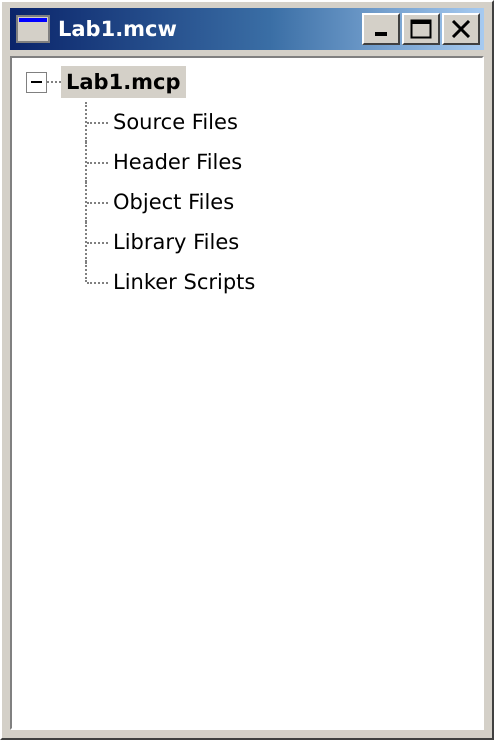 The width and height of the screenshot is (494, 740). I want to click on collapse-icon, so click(36, 82).